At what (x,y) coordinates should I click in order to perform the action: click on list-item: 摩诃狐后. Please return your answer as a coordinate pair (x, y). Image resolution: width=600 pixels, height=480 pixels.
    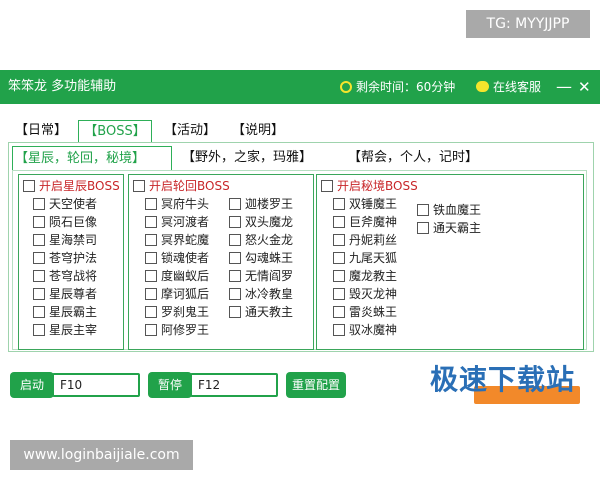
    Looking at the image, I should click on (177, 294).